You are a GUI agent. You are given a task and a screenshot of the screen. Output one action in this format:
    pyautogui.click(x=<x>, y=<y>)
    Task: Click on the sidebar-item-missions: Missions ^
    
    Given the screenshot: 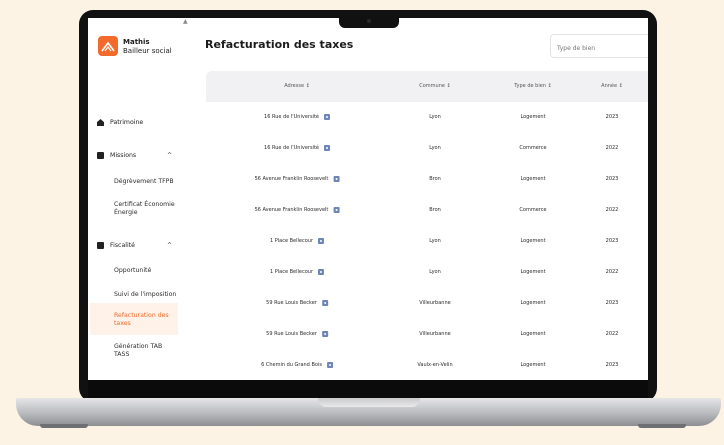 What is the action you would take?
    pyautogui.click(x=137, y=155)
    